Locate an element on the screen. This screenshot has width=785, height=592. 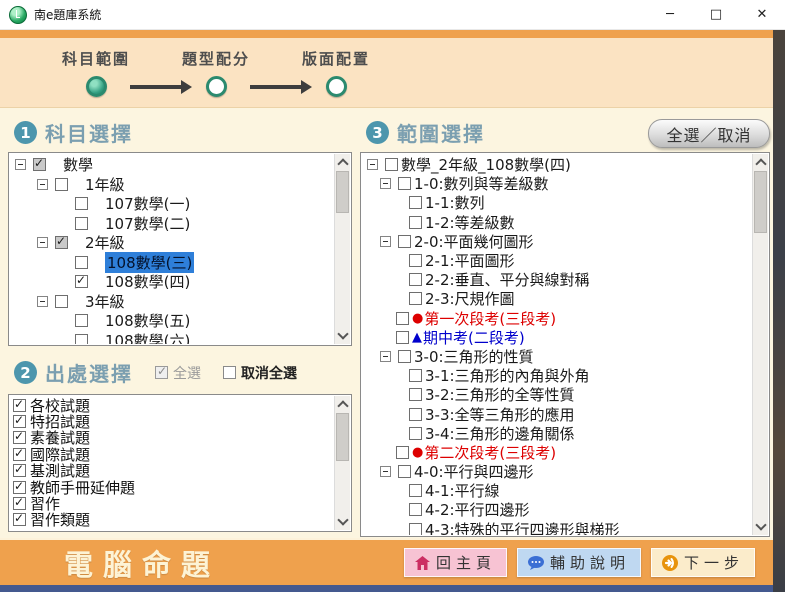
tree-item-label: 107數學(二) is located at coordinates (147, 223).